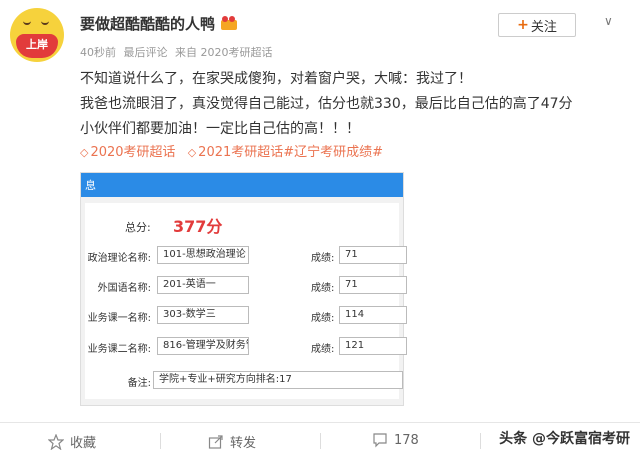 The height and width of the screenshot is (459, 640). I want to click on follow-button: + 关注, so click(537, 25).